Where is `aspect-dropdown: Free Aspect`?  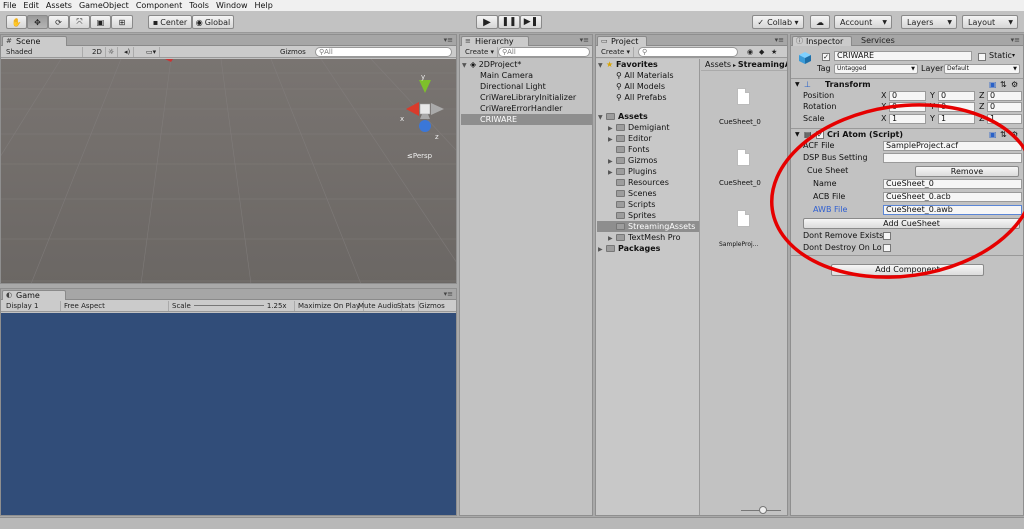 aspect-dropdown: Free Aspect is located at coordinates (115, 306).